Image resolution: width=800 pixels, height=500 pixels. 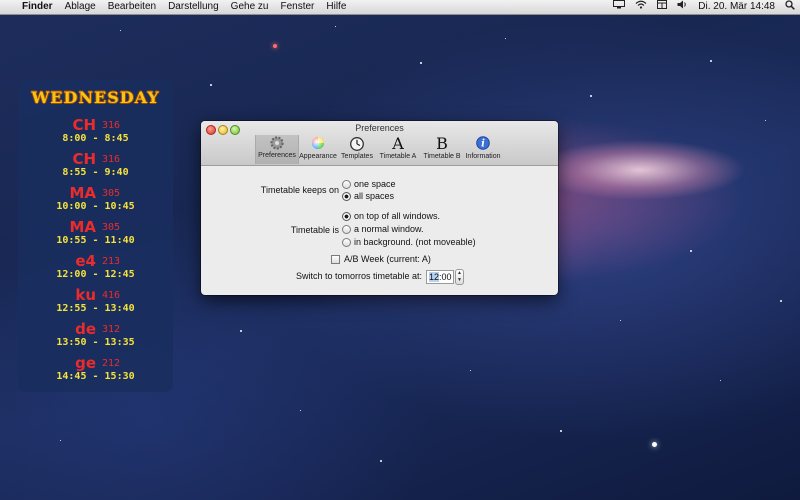 I want to click on tab-timetable-b: B Timetable B, so click(x=442, y=150).